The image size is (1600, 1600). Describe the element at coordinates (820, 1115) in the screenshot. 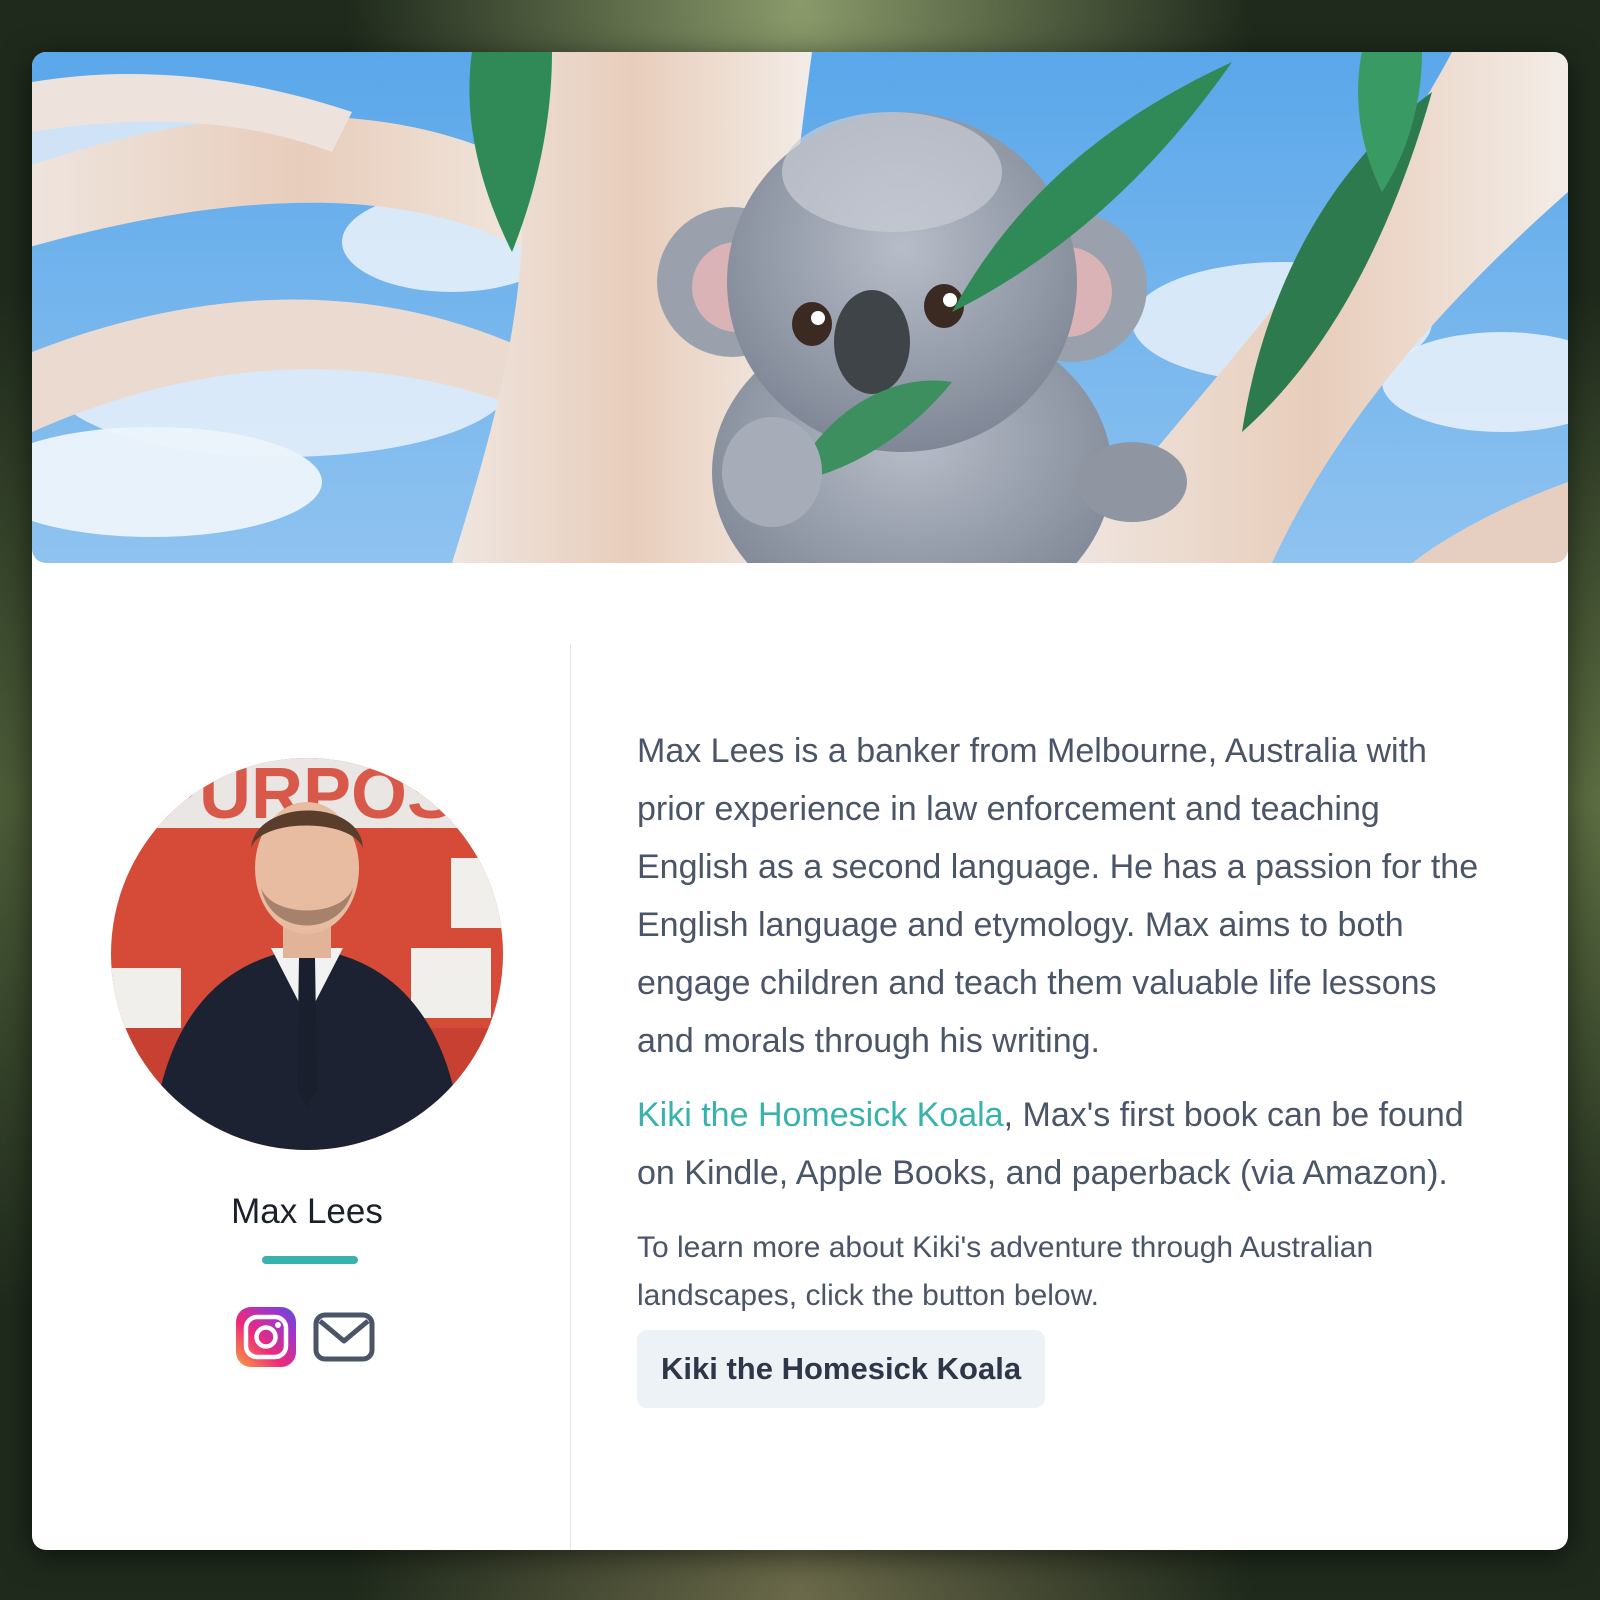

I see `book-link: Kiki the Homesick Koala` at that location.